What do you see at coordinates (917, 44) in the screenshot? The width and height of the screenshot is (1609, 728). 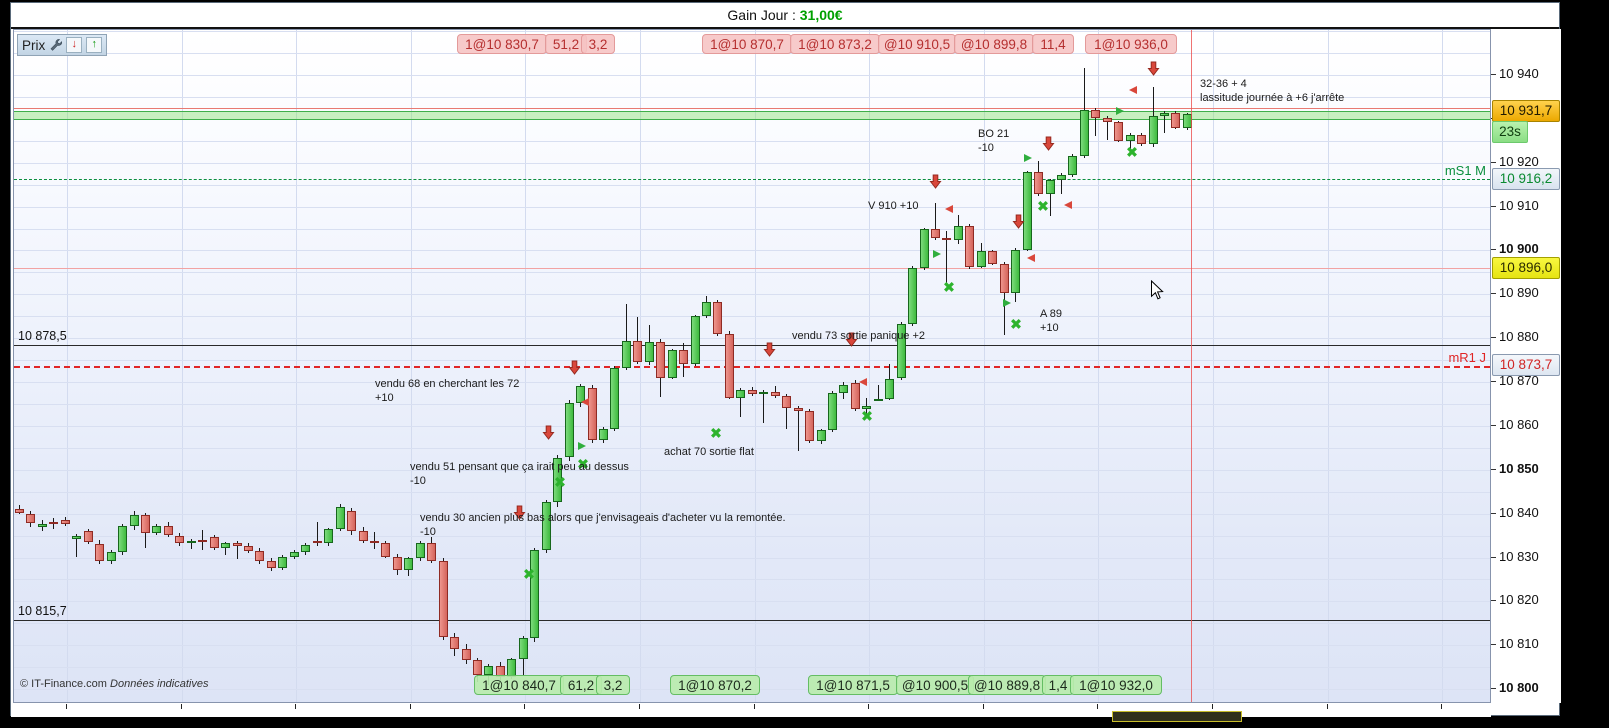 I see `sell-order-label: @10 910,5` at bounding box center [917, 44].